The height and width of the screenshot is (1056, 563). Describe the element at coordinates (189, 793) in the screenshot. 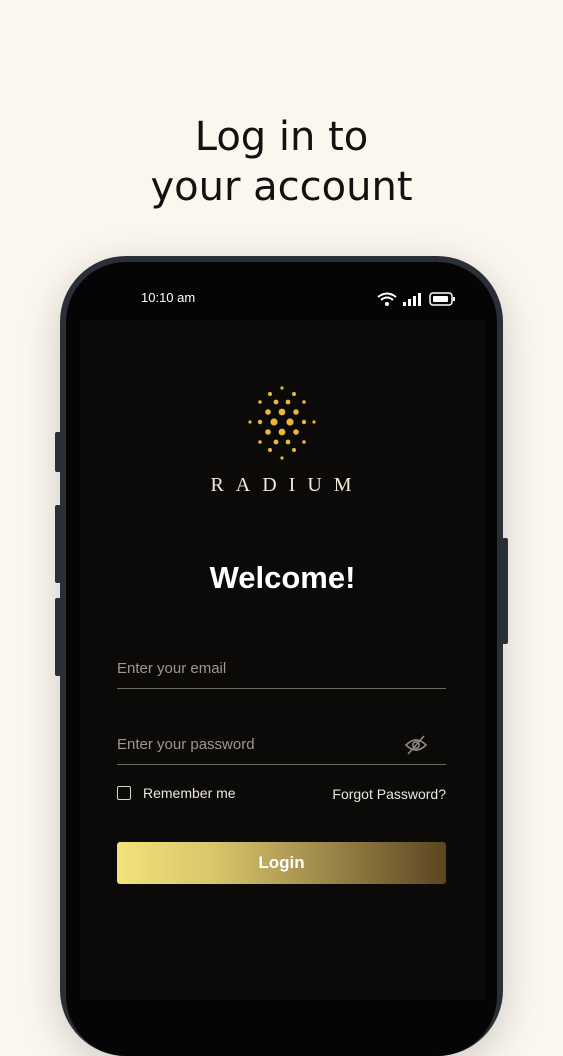

I see `remember-me-label: Remember me` at that location.